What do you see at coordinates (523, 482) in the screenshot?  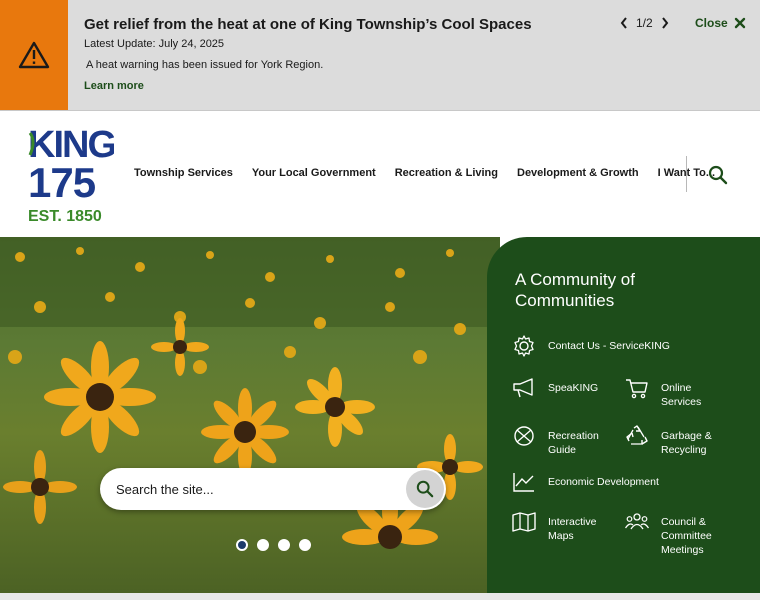 I see `chart-icon` at bounding box center [523, 482].